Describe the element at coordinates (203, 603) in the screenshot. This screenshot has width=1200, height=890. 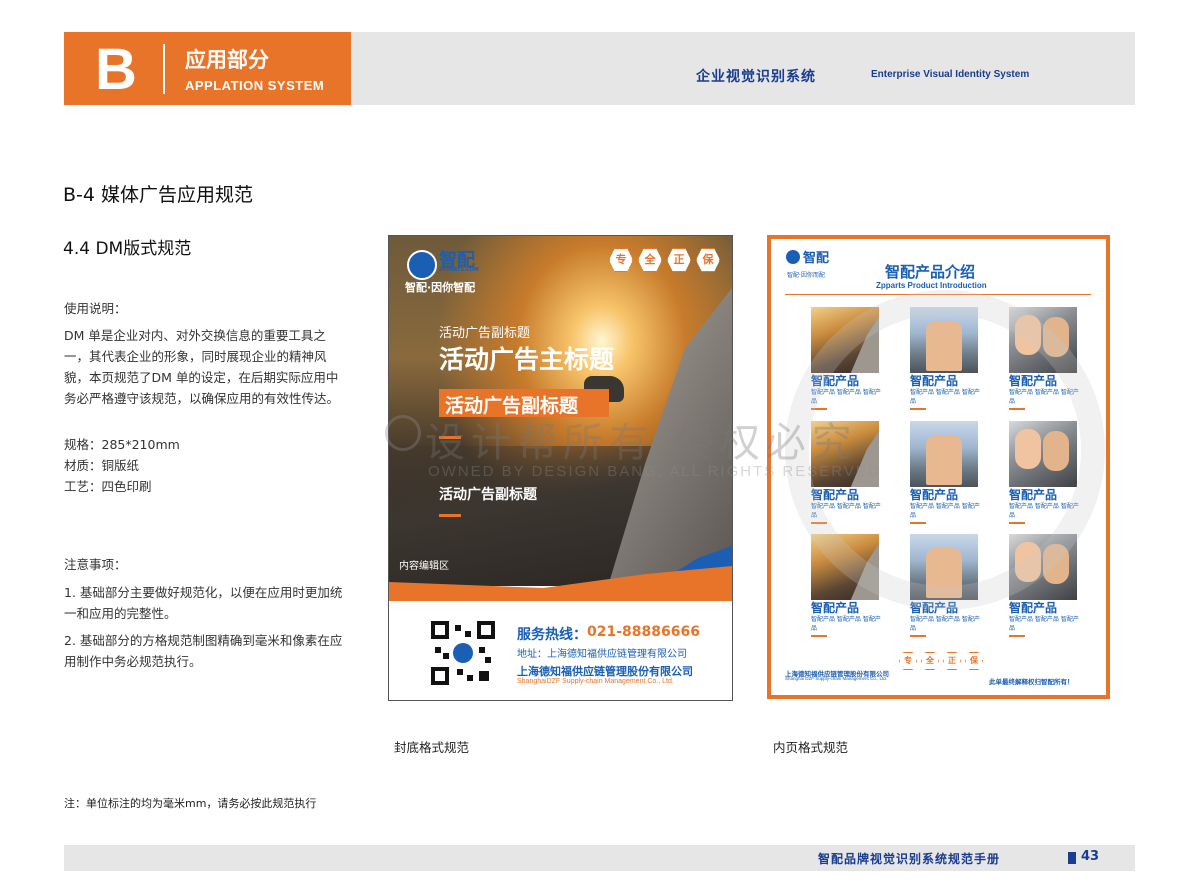
I see `note-item: 1. 基础部分主要做好规范化，以便在应用时更加统一和应用的完整性。` at that location.